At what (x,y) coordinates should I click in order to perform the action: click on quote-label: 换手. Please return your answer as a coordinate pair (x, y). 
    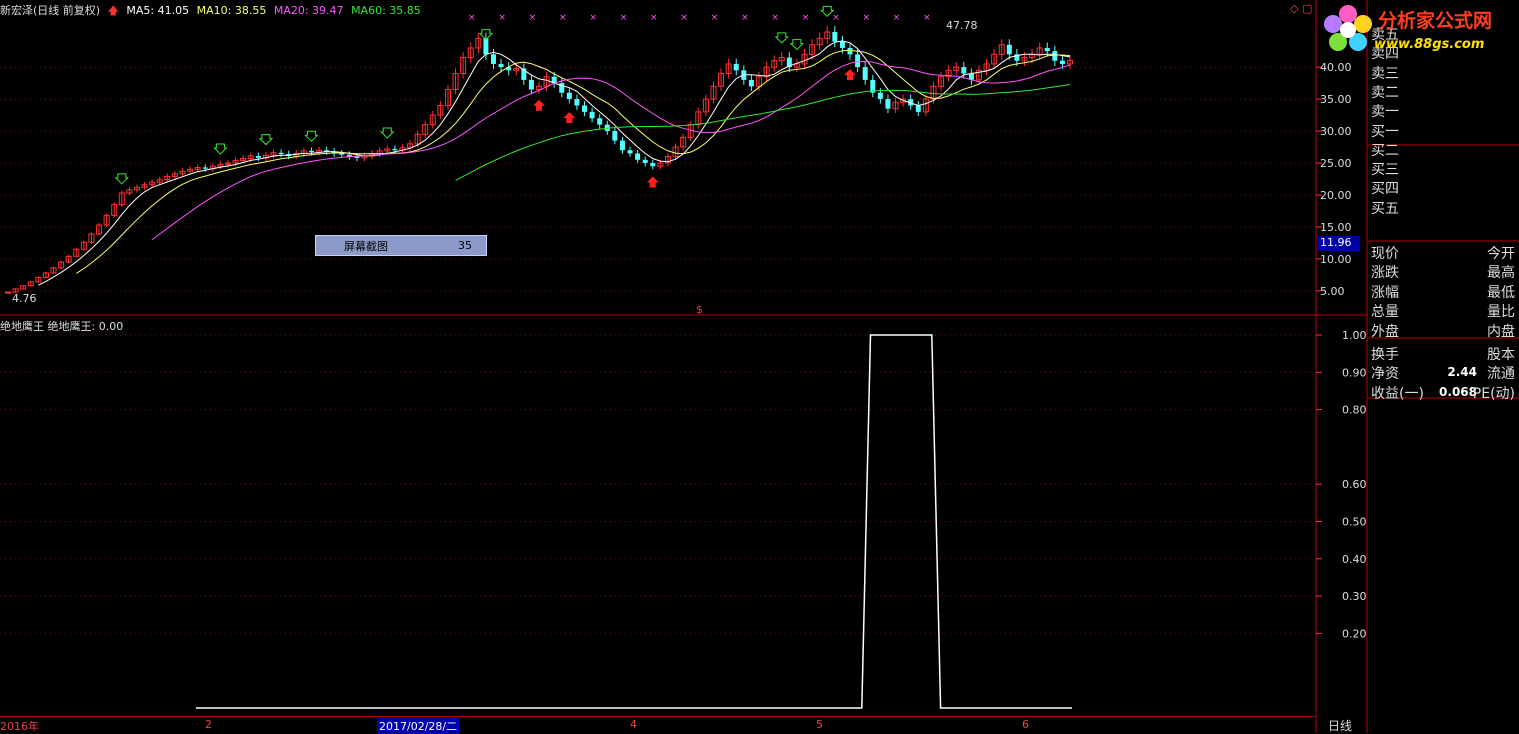
    Looking at the image, I should click on (1385, 355).